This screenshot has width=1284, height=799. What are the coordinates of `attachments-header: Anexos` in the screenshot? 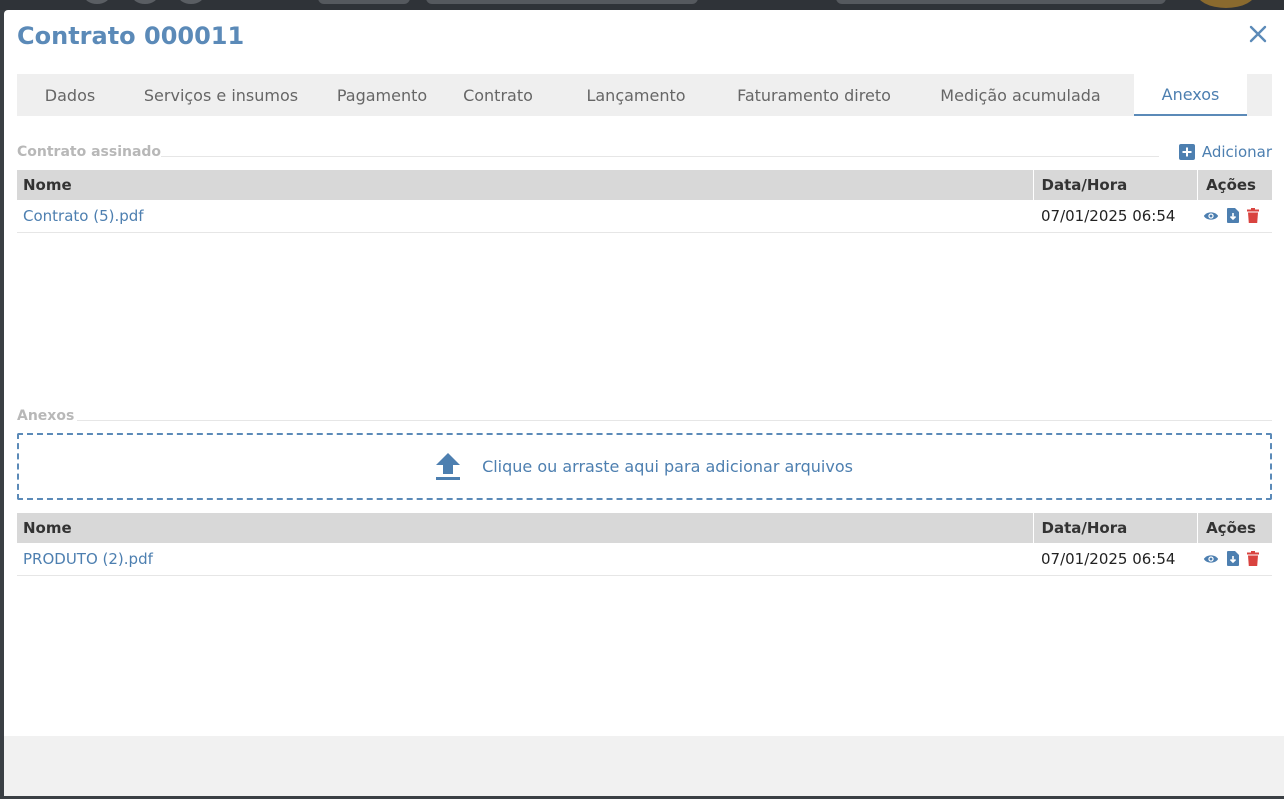 It's located at (644, 416).